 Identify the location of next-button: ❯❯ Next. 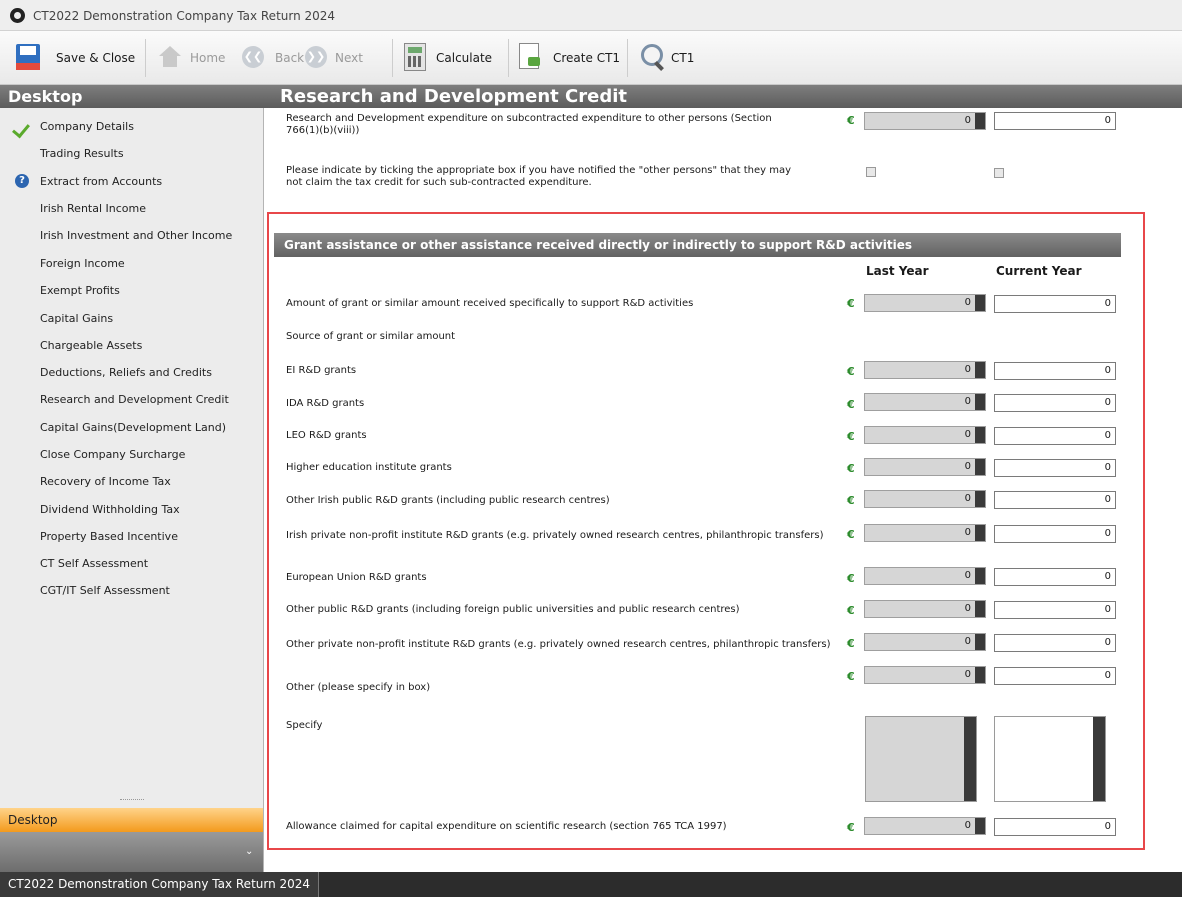
(344, 58).